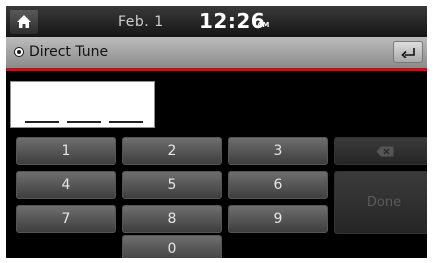 The width and height of the screenshot is (433, 263). I want to click on title-accent-line, so click(216, 69).